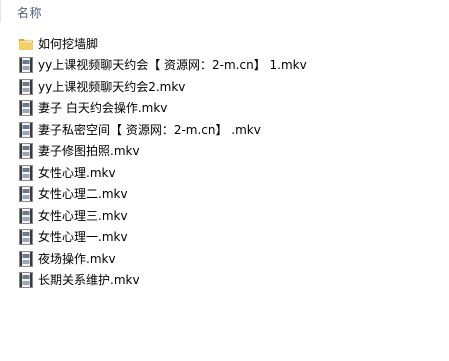 The height and width of the screenshot is (361, 449). Describe the element at coordinates (83, 194) in the screenshot. I see `file-name: 女性心理二.mkv` at that location.